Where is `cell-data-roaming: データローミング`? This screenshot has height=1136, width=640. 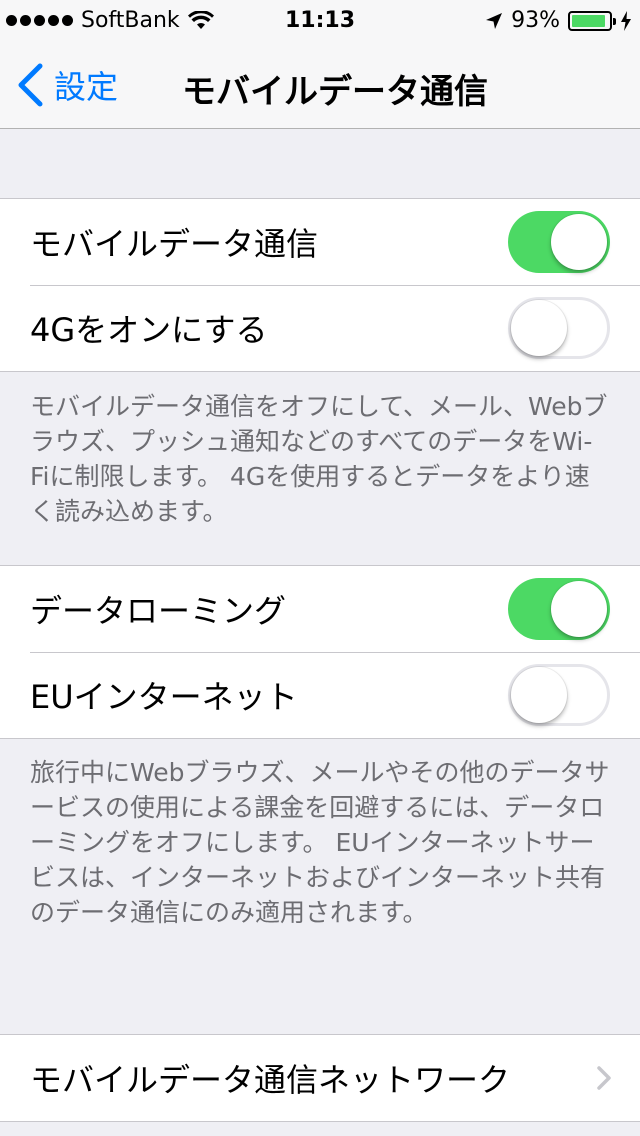
cell-data-roaming: データローミング is located at coordinates (320, 609).